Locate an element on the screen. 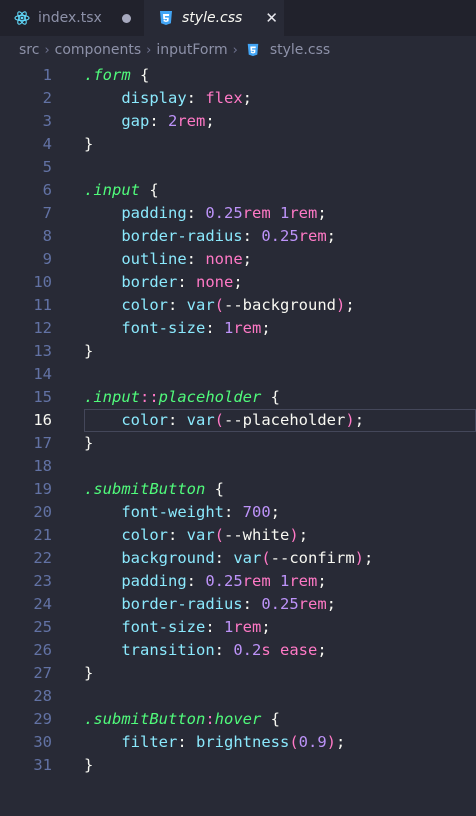  line-number: 10 is located at coordinates (42, 282).